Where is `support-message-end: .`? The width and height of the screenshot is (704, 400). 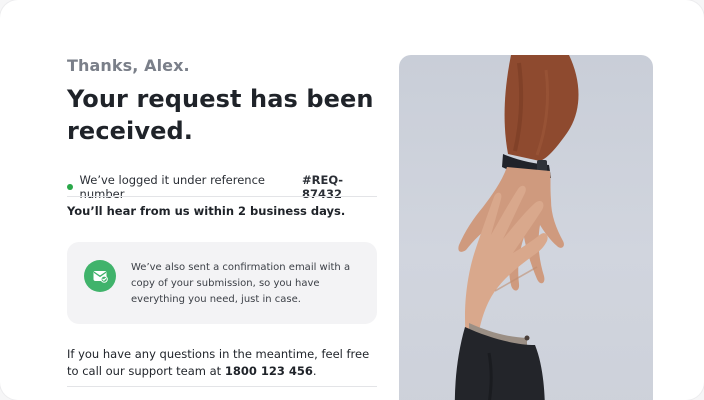 support-message-end: . is located at coordinates (314, 371).